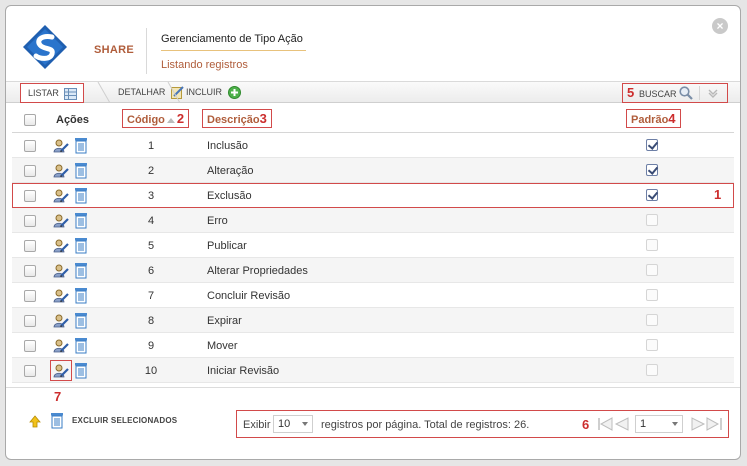  I want to click on tab-incluir: INCLUIR, so click(213, 92).